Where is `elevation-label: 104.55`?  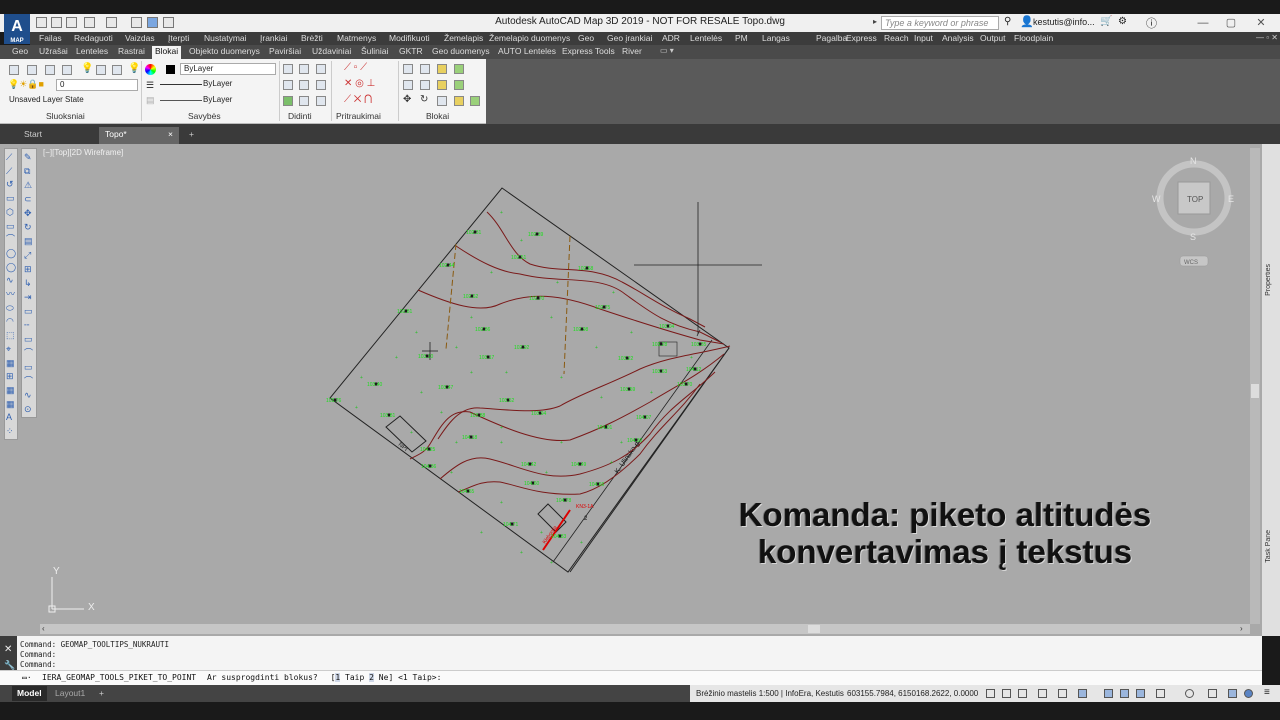
elevation-label: 104.55 is located at coordinates (467, 492).